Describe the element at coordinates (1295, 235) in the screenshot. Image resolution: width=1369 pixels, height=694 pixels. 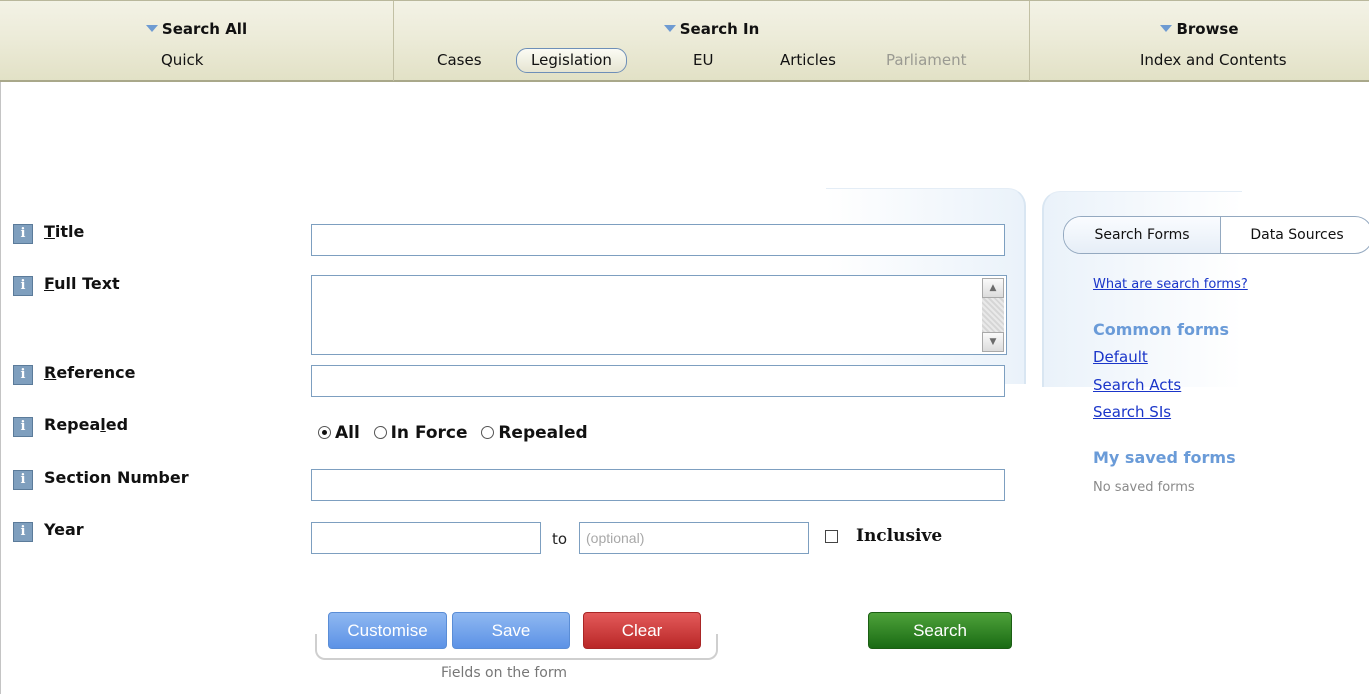
I see `tab-data-sources: Data Sources` at that location.